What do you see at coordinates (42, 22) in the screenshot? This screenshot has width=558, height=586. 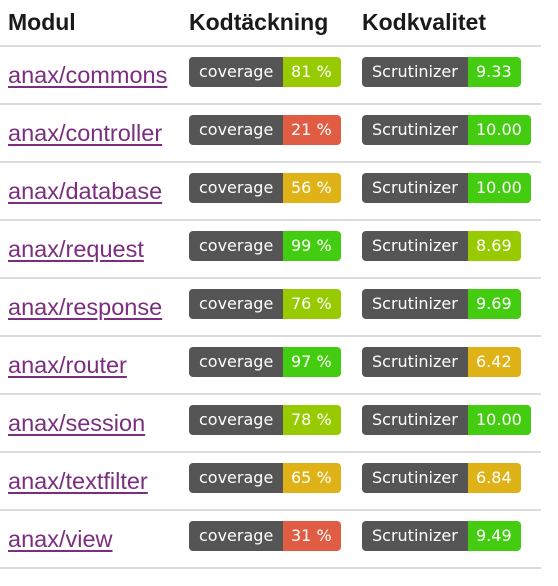 I see `header-module: Modul` at bounding box center [42, 22].